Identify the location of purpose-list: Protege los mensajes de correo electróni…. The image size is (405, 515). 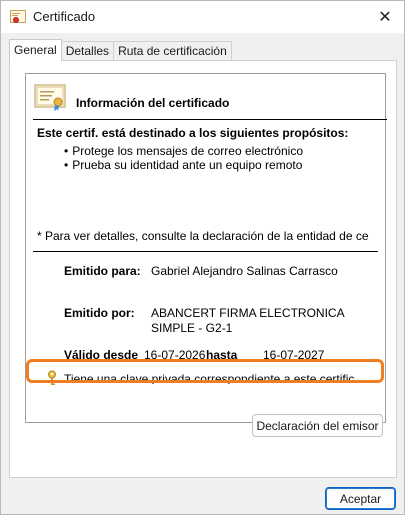
(183, 158).